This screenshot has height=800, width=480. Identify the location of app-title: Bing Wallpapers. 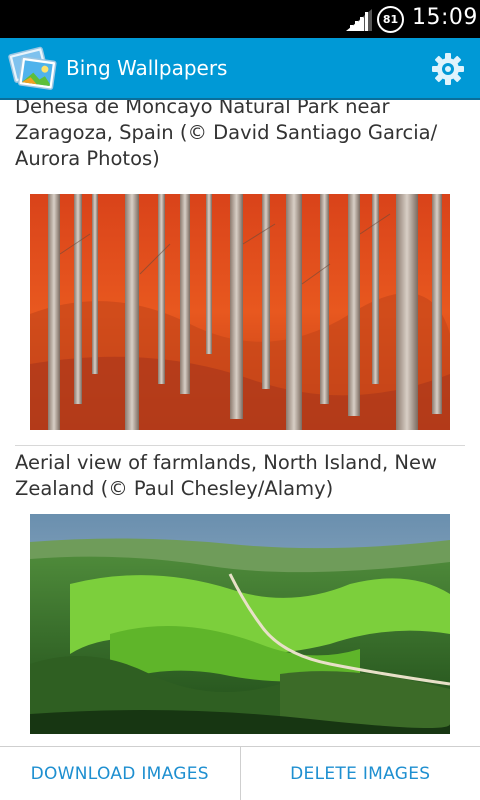
(147, 68).